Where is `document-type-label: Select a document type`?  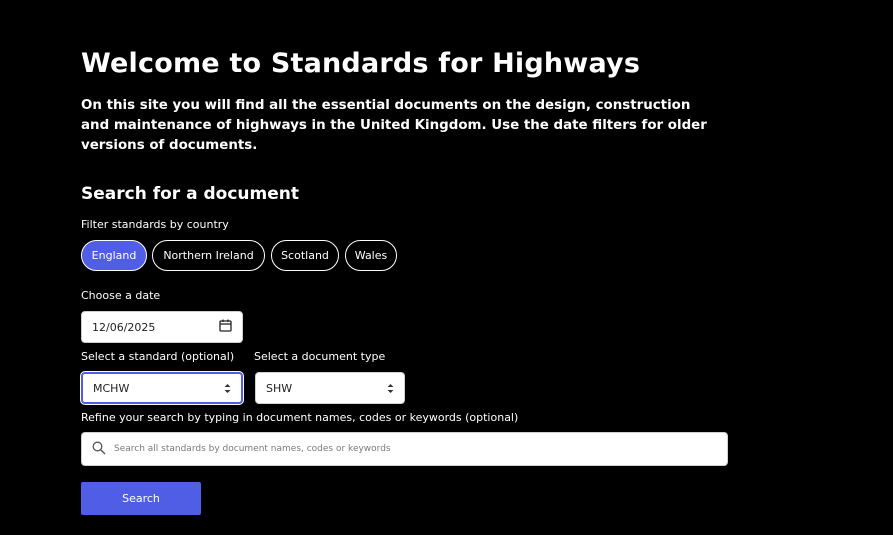 document-type-label: Select a document type is located at coordinates (320, 356).